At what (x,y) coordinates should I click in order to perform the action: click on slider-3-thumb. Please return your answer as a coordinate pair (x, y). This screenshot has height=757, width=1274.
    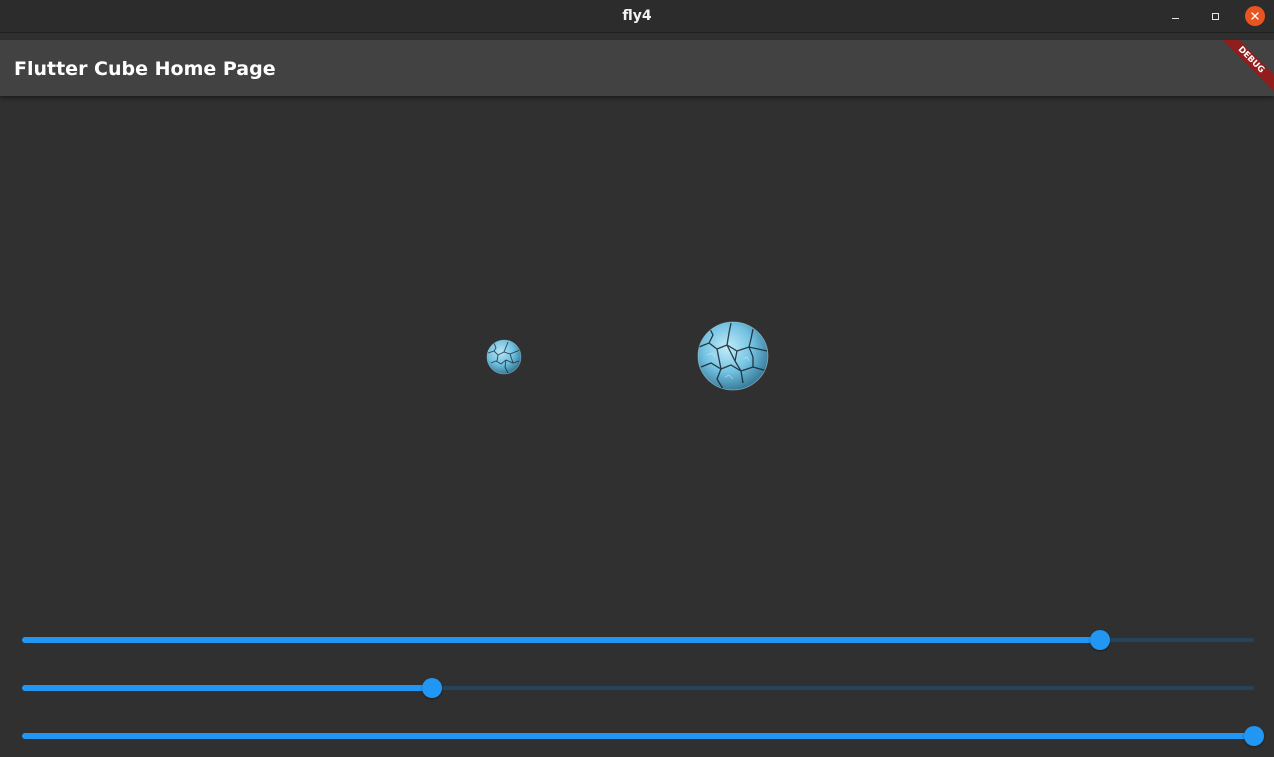
    Looking at the image, I should click on (1254, 736).